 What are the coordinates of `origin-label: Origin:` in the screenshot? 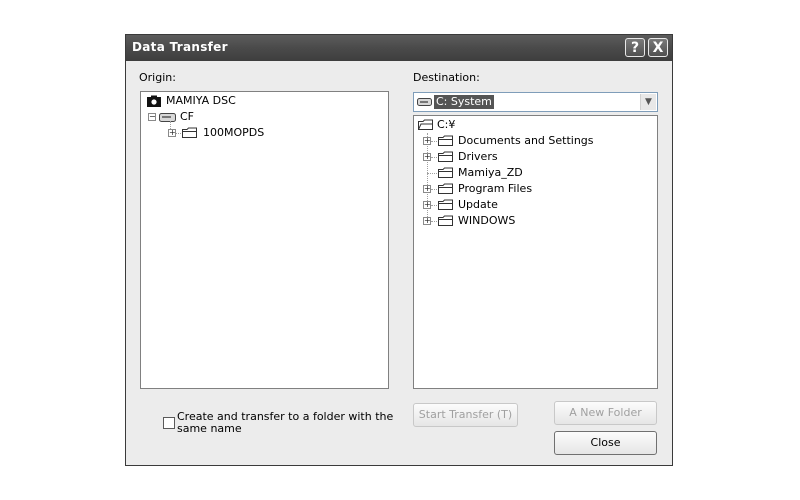 It's located at (157, 77).